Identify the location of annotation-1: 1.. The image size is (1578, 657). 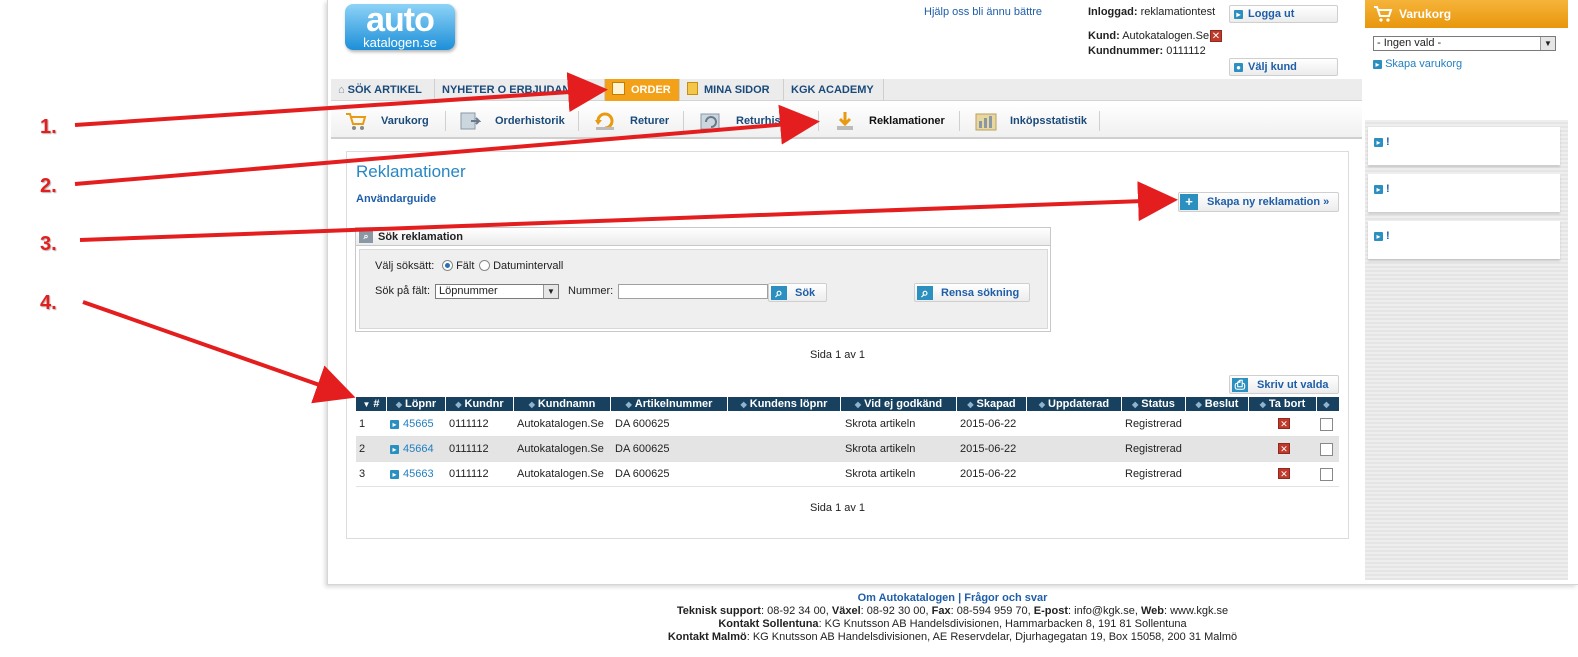
(48, 127).